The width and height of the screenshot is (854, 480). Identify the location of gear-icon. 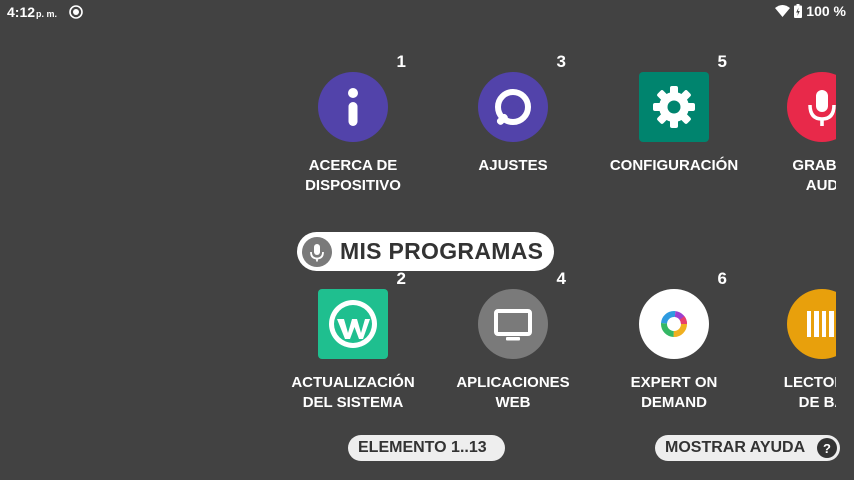
(674, 107).